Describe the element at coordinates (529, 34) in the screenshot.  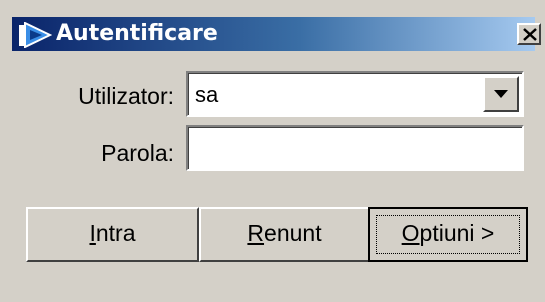
I see `close-button` at that location.